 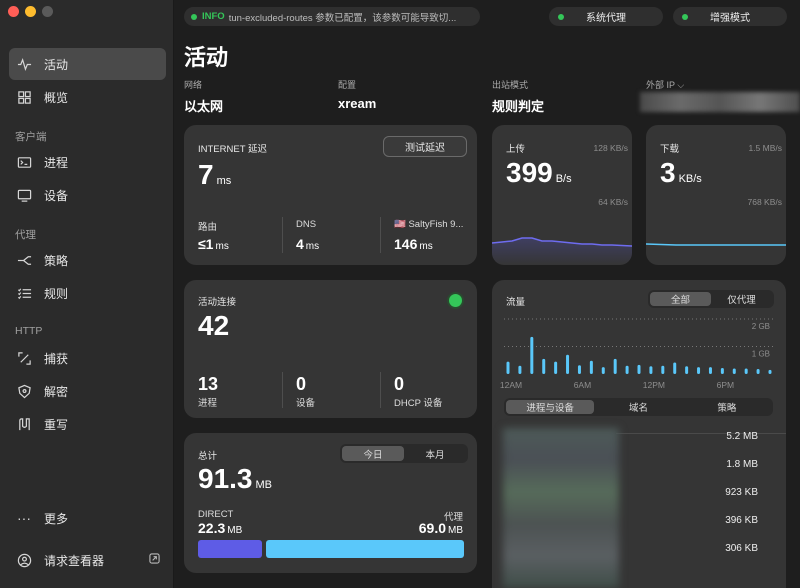 I want to click on direct-unit: MB, so click(x=235, y=530).